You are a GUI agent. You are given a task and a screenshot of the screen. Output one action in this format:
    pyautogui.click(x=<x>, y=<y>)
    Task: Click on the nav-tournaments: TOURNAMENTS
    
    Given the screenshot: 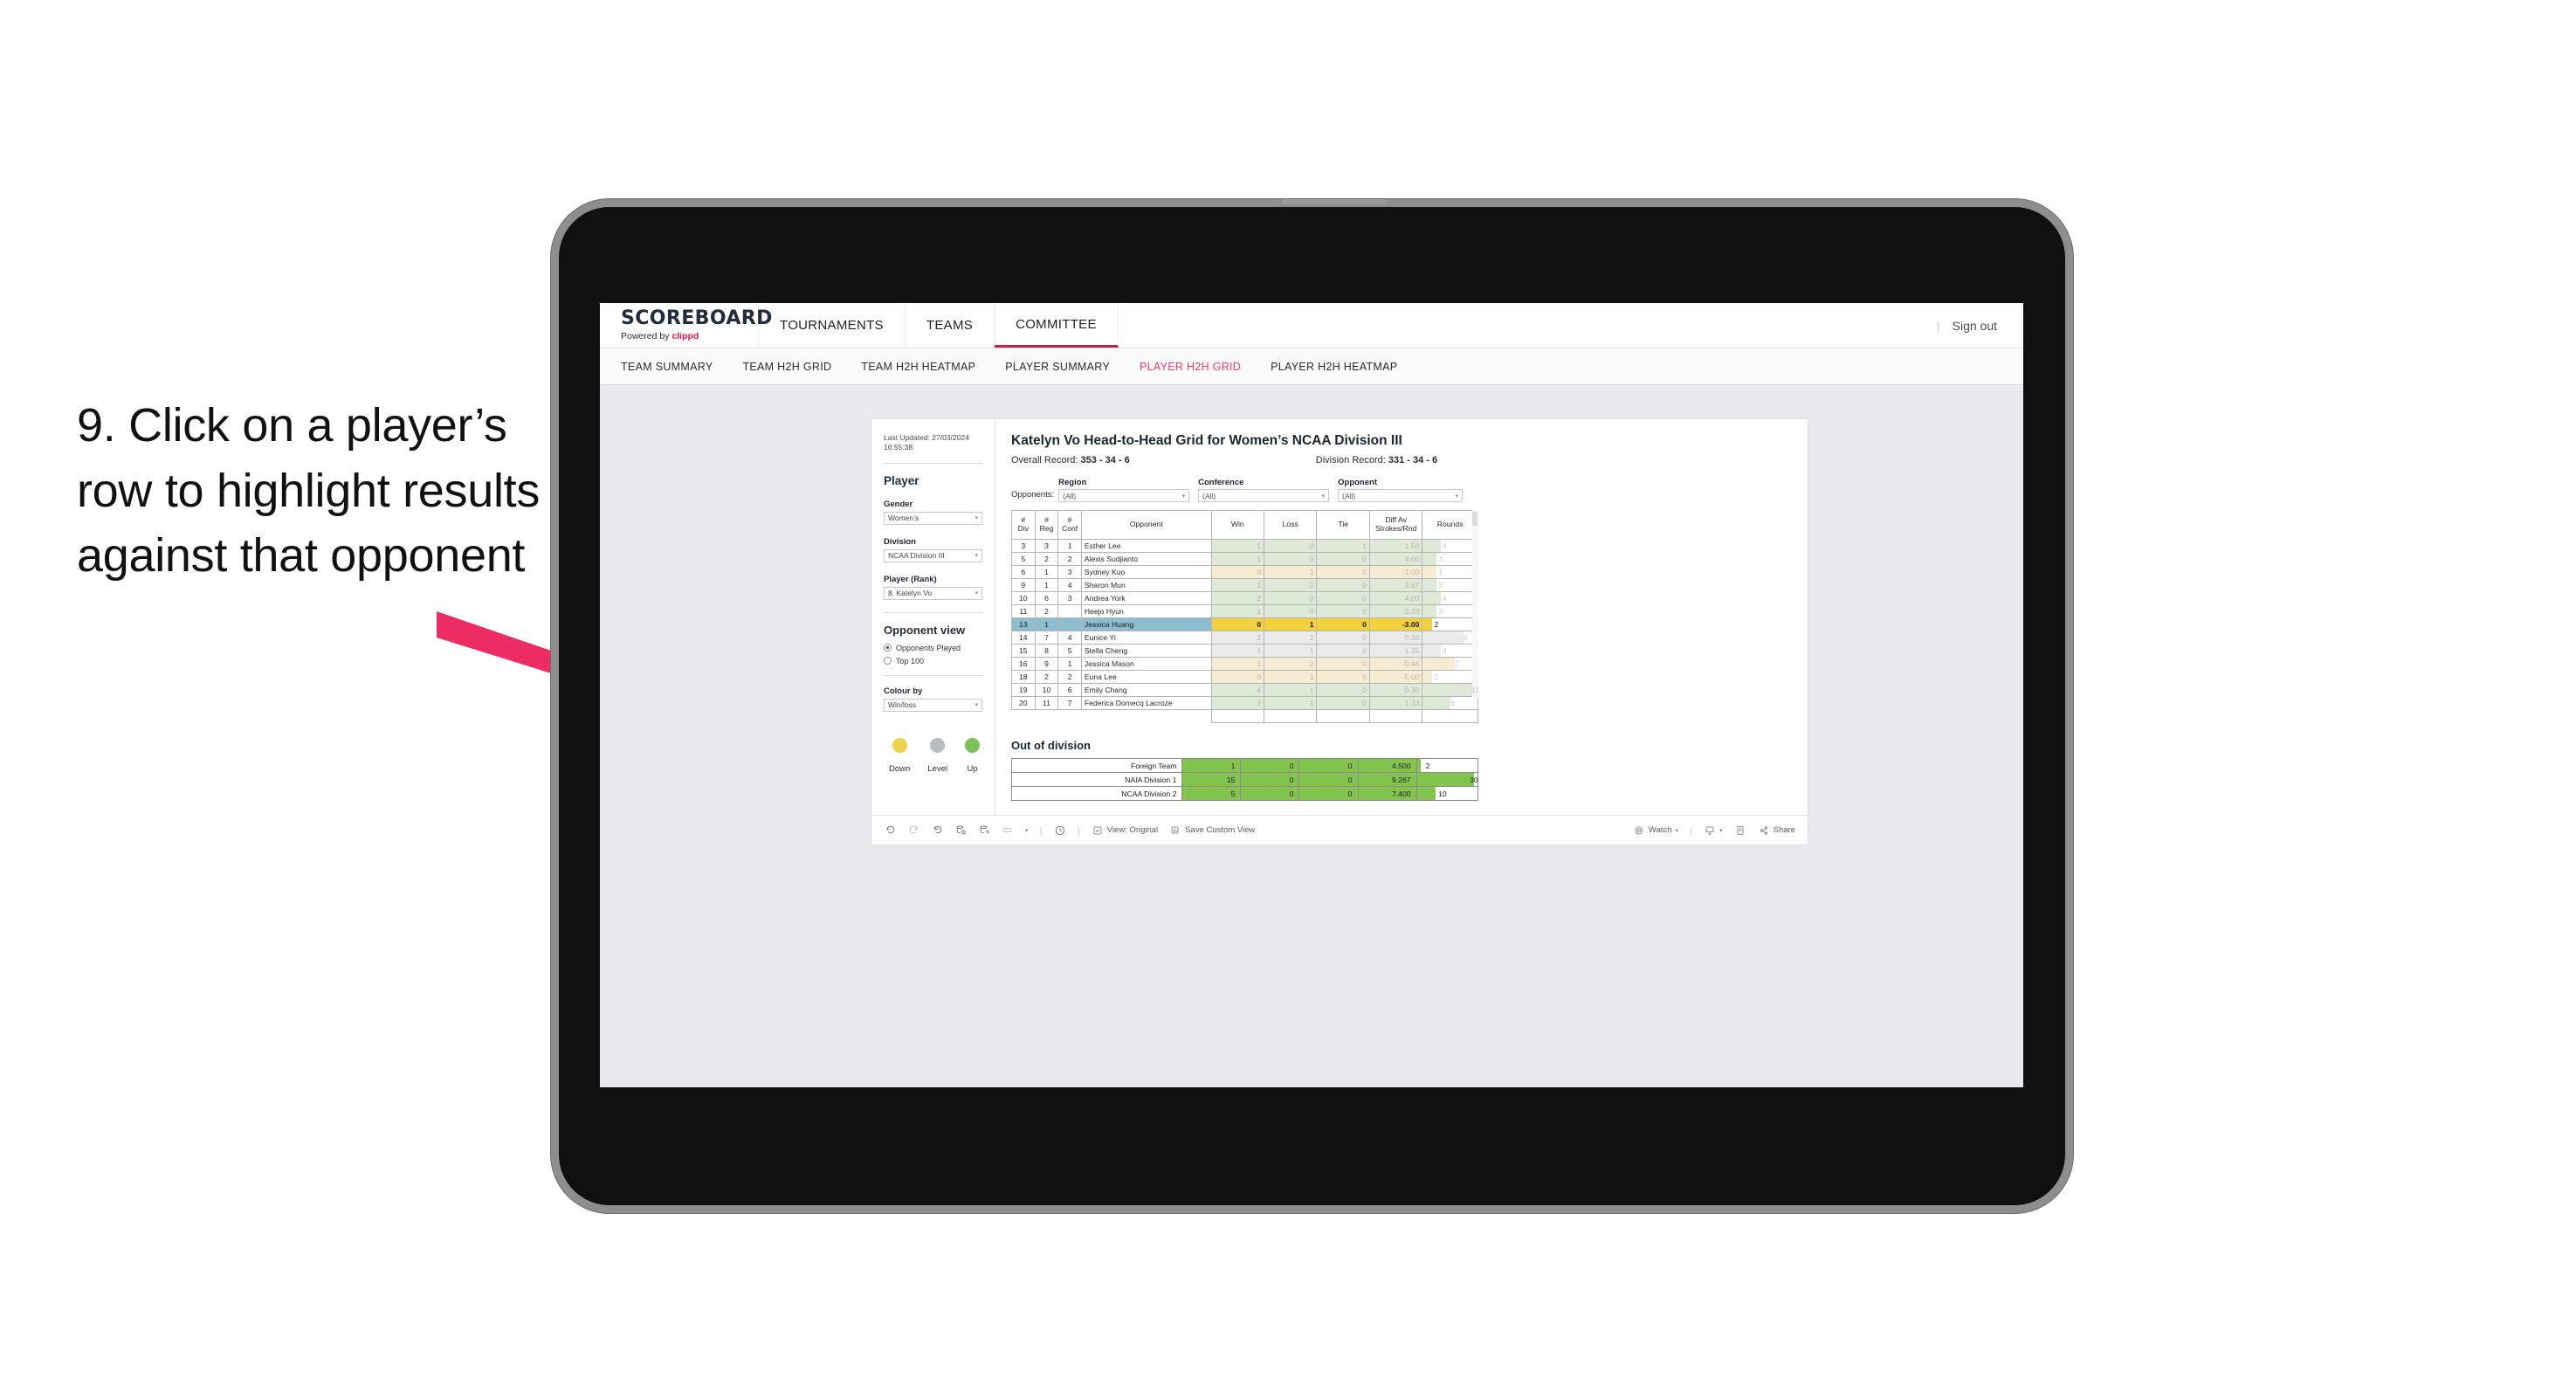 What is the action you would take?
    pyautogui.click(x=832, y=325)
    